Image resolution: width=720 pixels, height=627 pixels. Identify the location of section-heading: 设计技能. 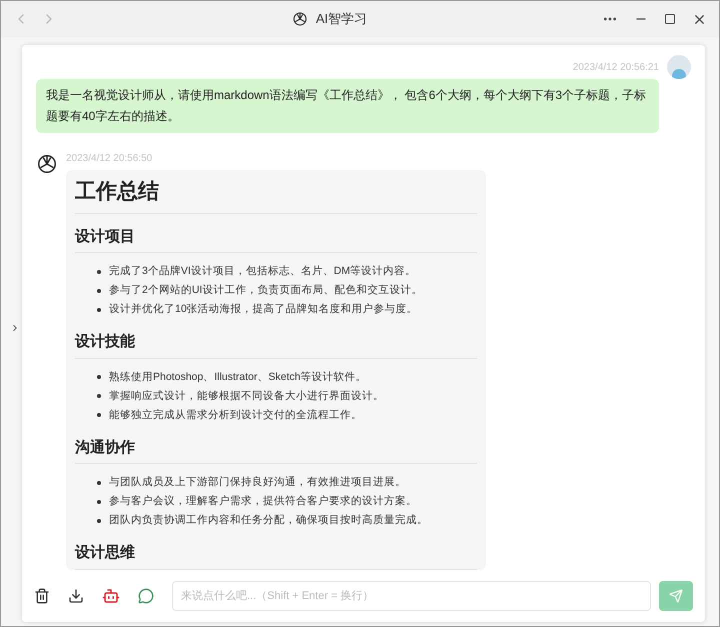
(276, 344).